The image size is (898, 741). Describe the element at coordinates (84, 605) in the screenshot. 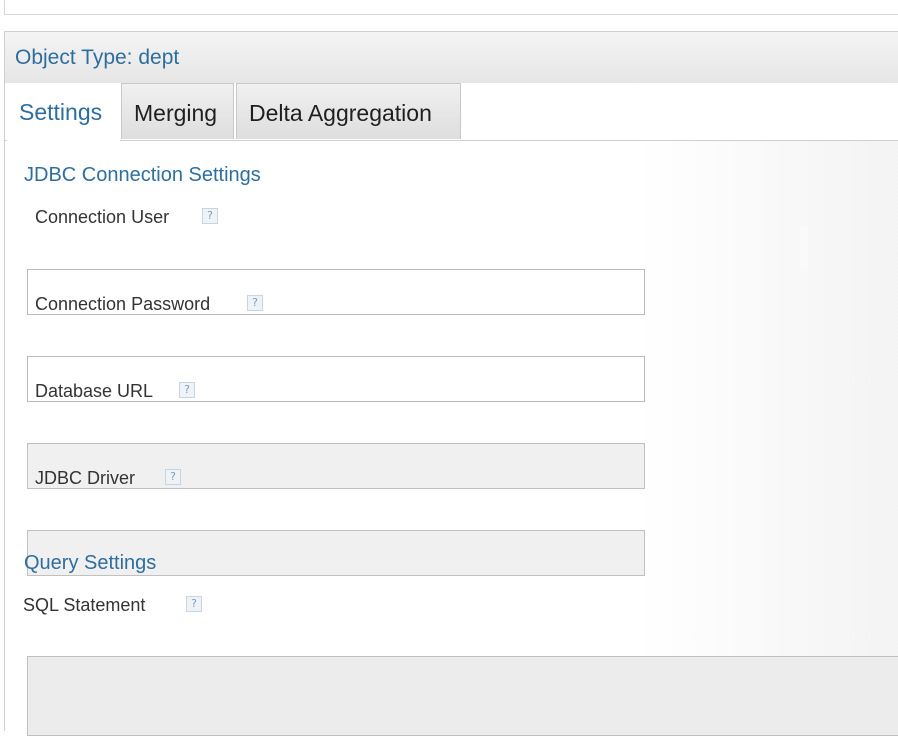

I see `sql-statement-label: SQL Statement` at that location.